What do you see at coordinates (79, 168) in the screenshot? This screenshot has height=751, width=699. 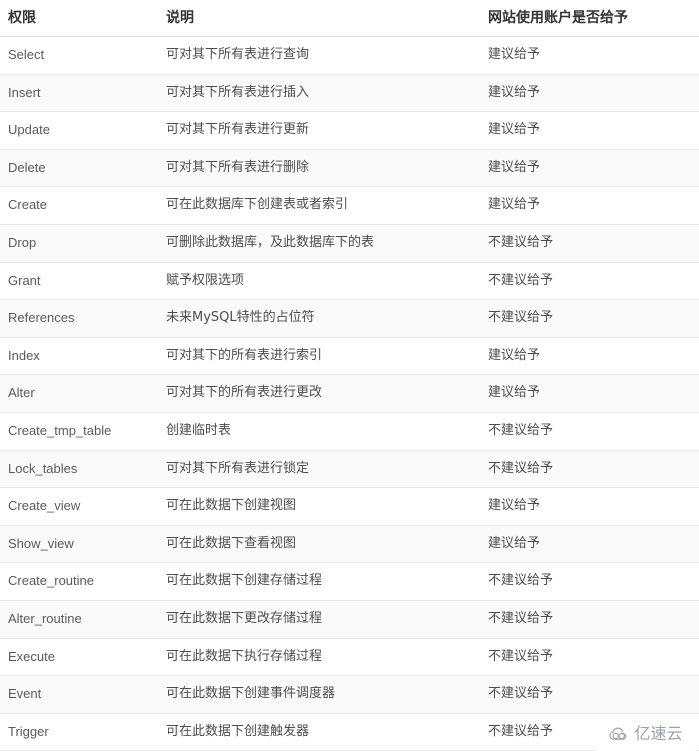 I see `cell-privilege-name: Delete` at bounding box center [79, 168].